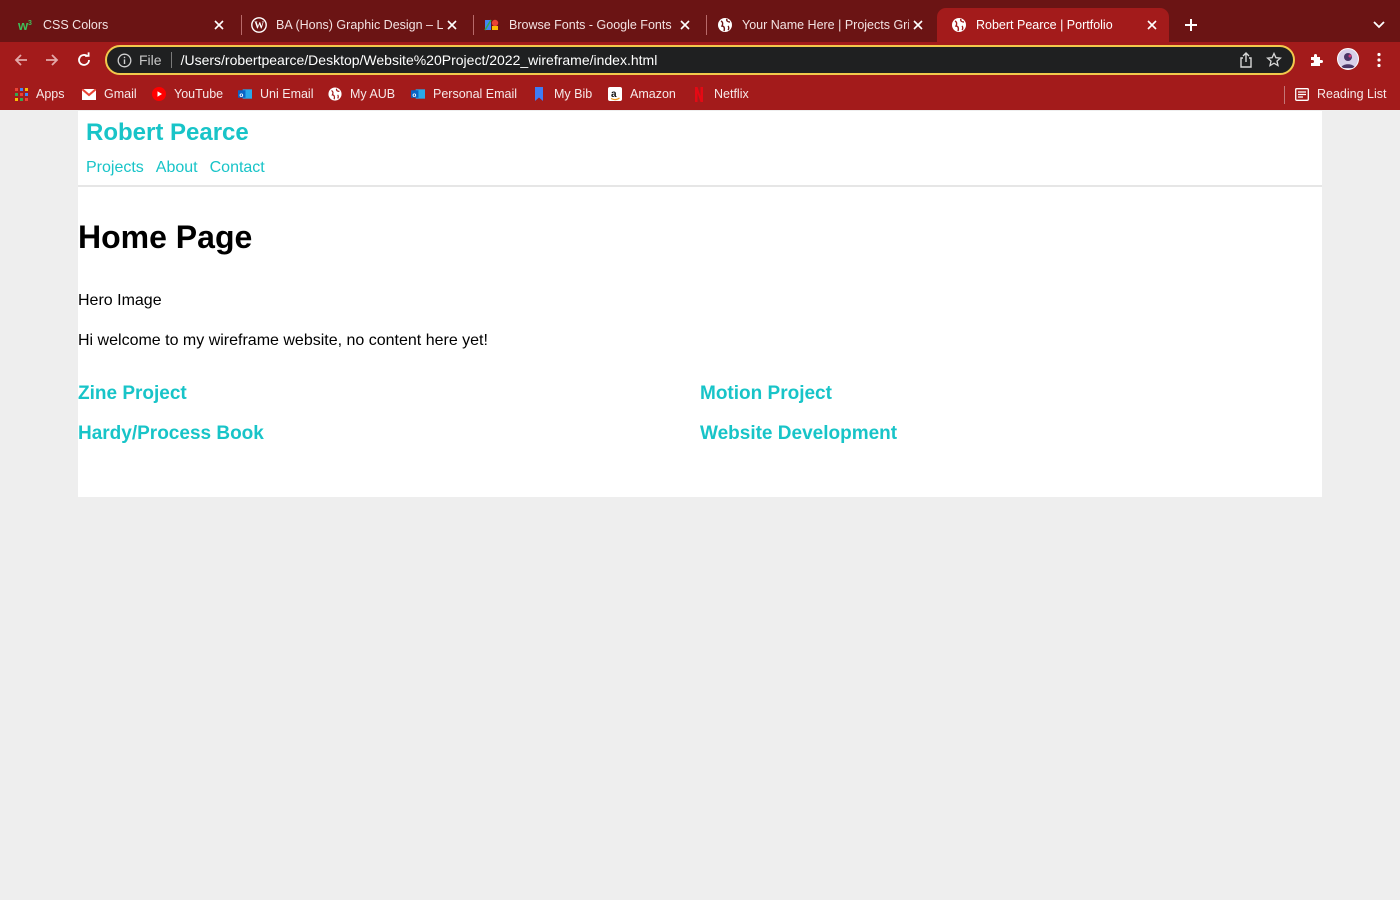 This screenshot has width=1400, height=900. What do you see at coordinates (26, 25) in the screenshot?
I see `w3schools-icon: w3` at bounding box center [26, 25].